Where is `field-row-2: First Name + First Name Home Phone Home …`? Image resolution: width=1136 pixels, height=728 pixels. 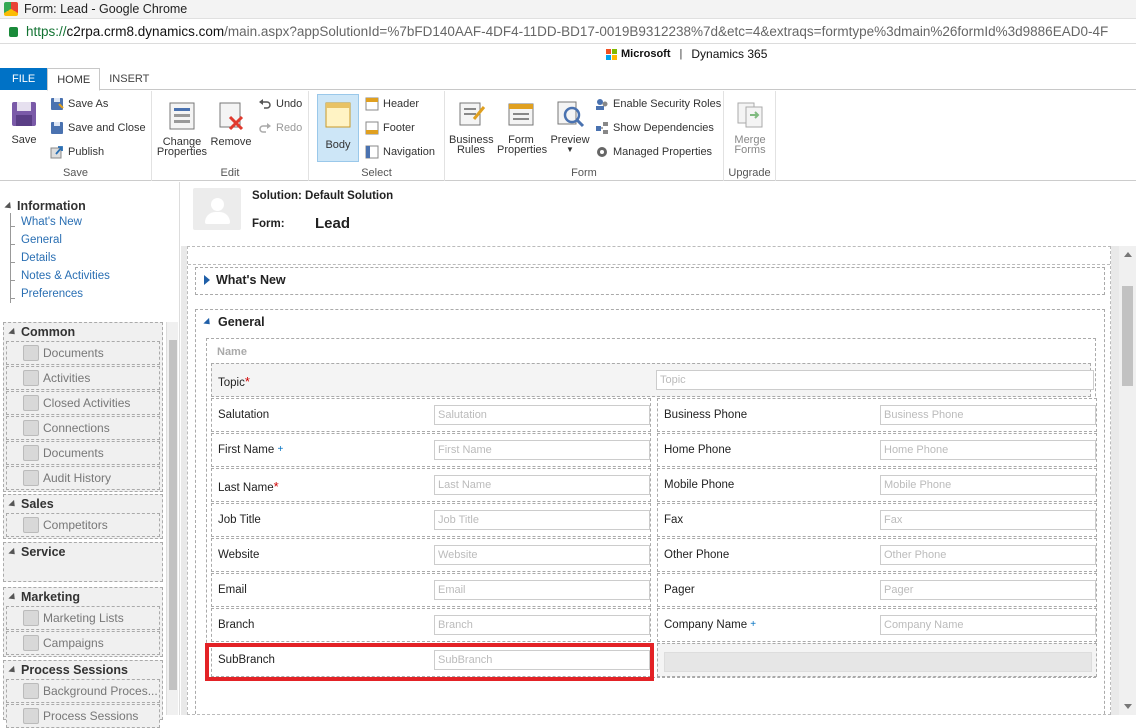
field-row-2: First Name + First Name Home Phone Home … is located at coordinates (654, 450).